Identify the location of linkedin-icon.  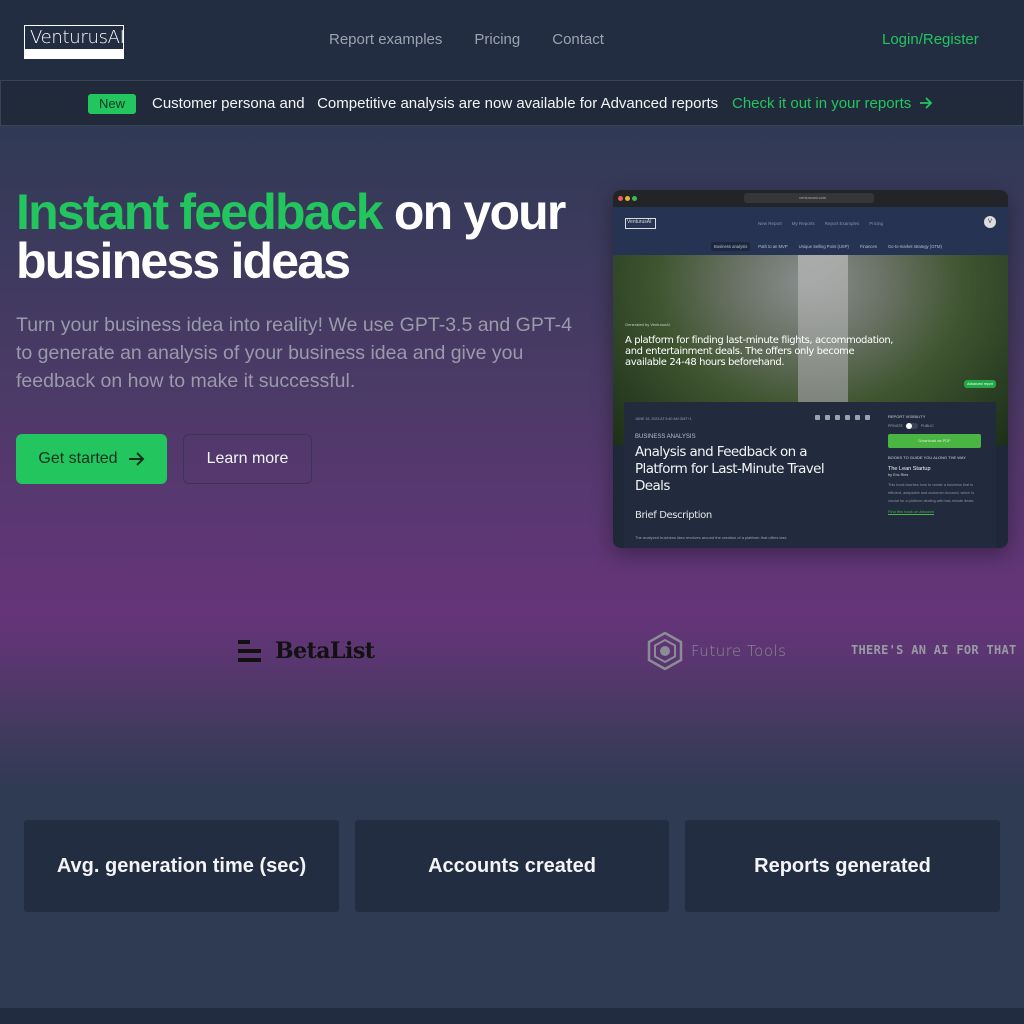
(847, 417).